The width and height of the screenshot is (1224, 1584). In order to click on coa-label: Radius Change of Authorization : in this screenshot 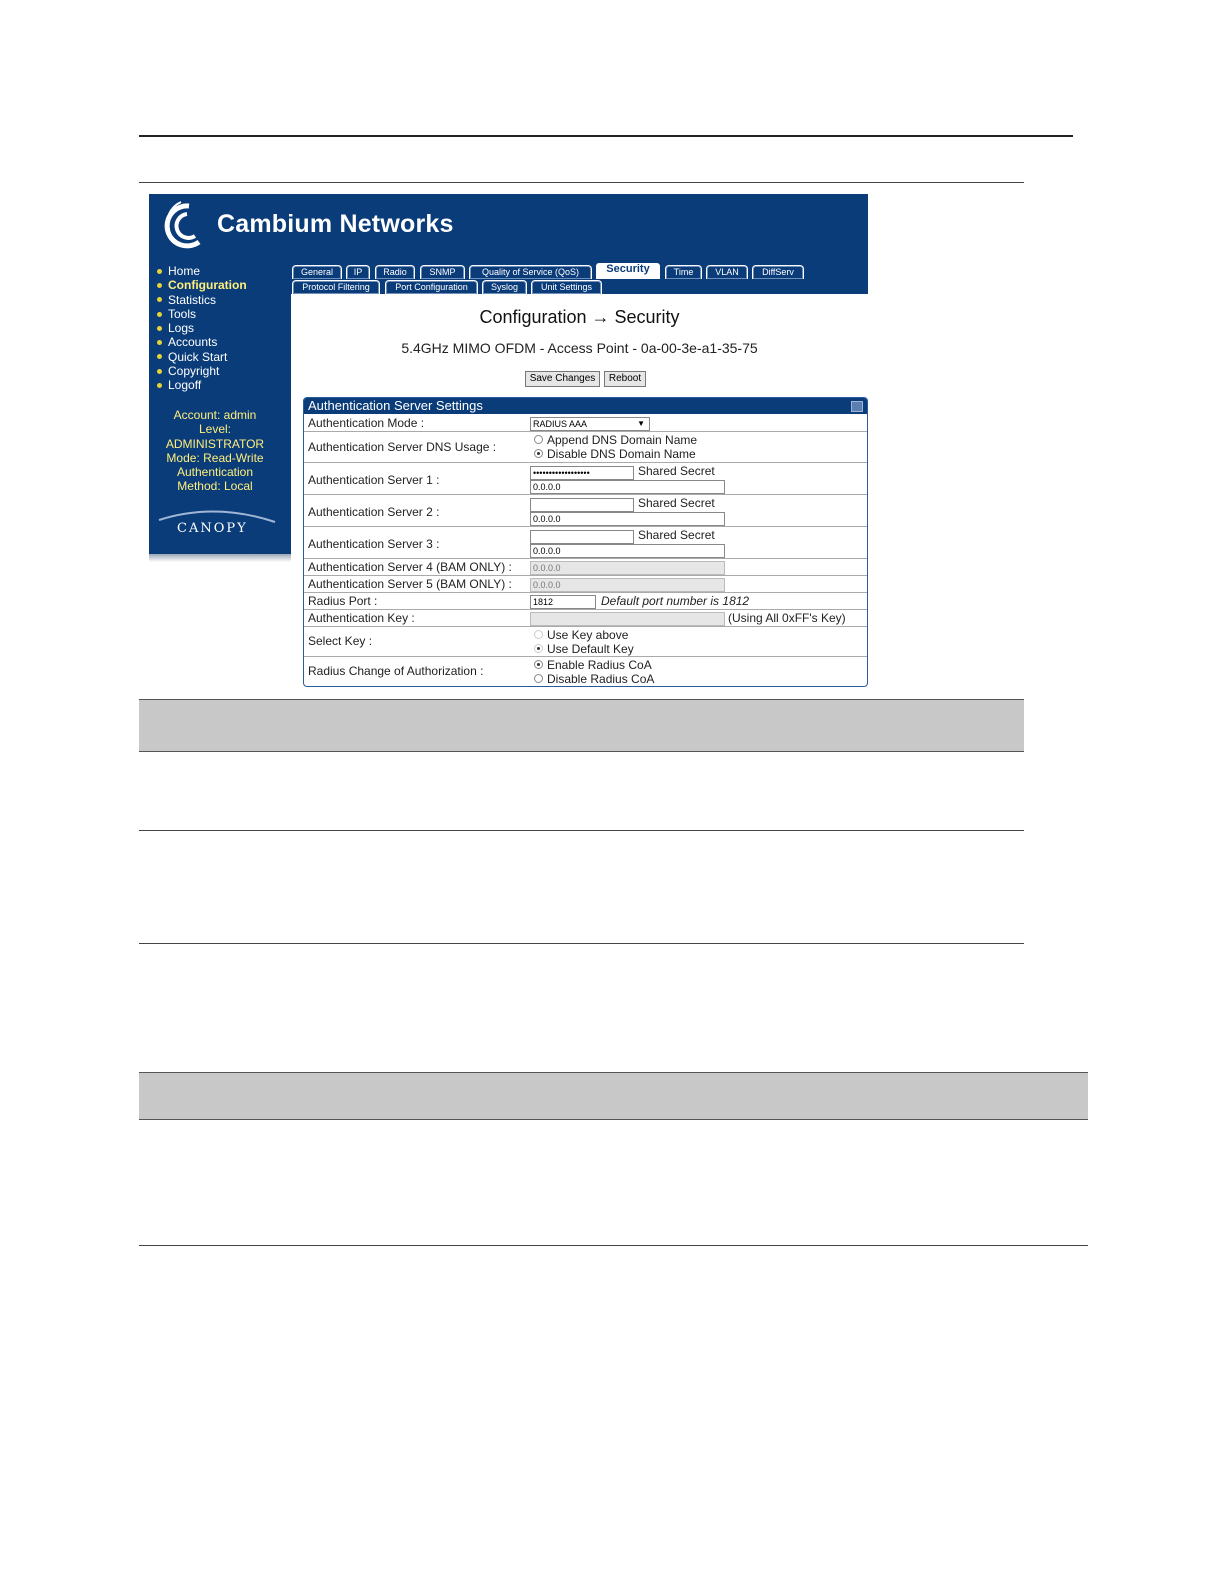, I will do `click(396, 671)`.